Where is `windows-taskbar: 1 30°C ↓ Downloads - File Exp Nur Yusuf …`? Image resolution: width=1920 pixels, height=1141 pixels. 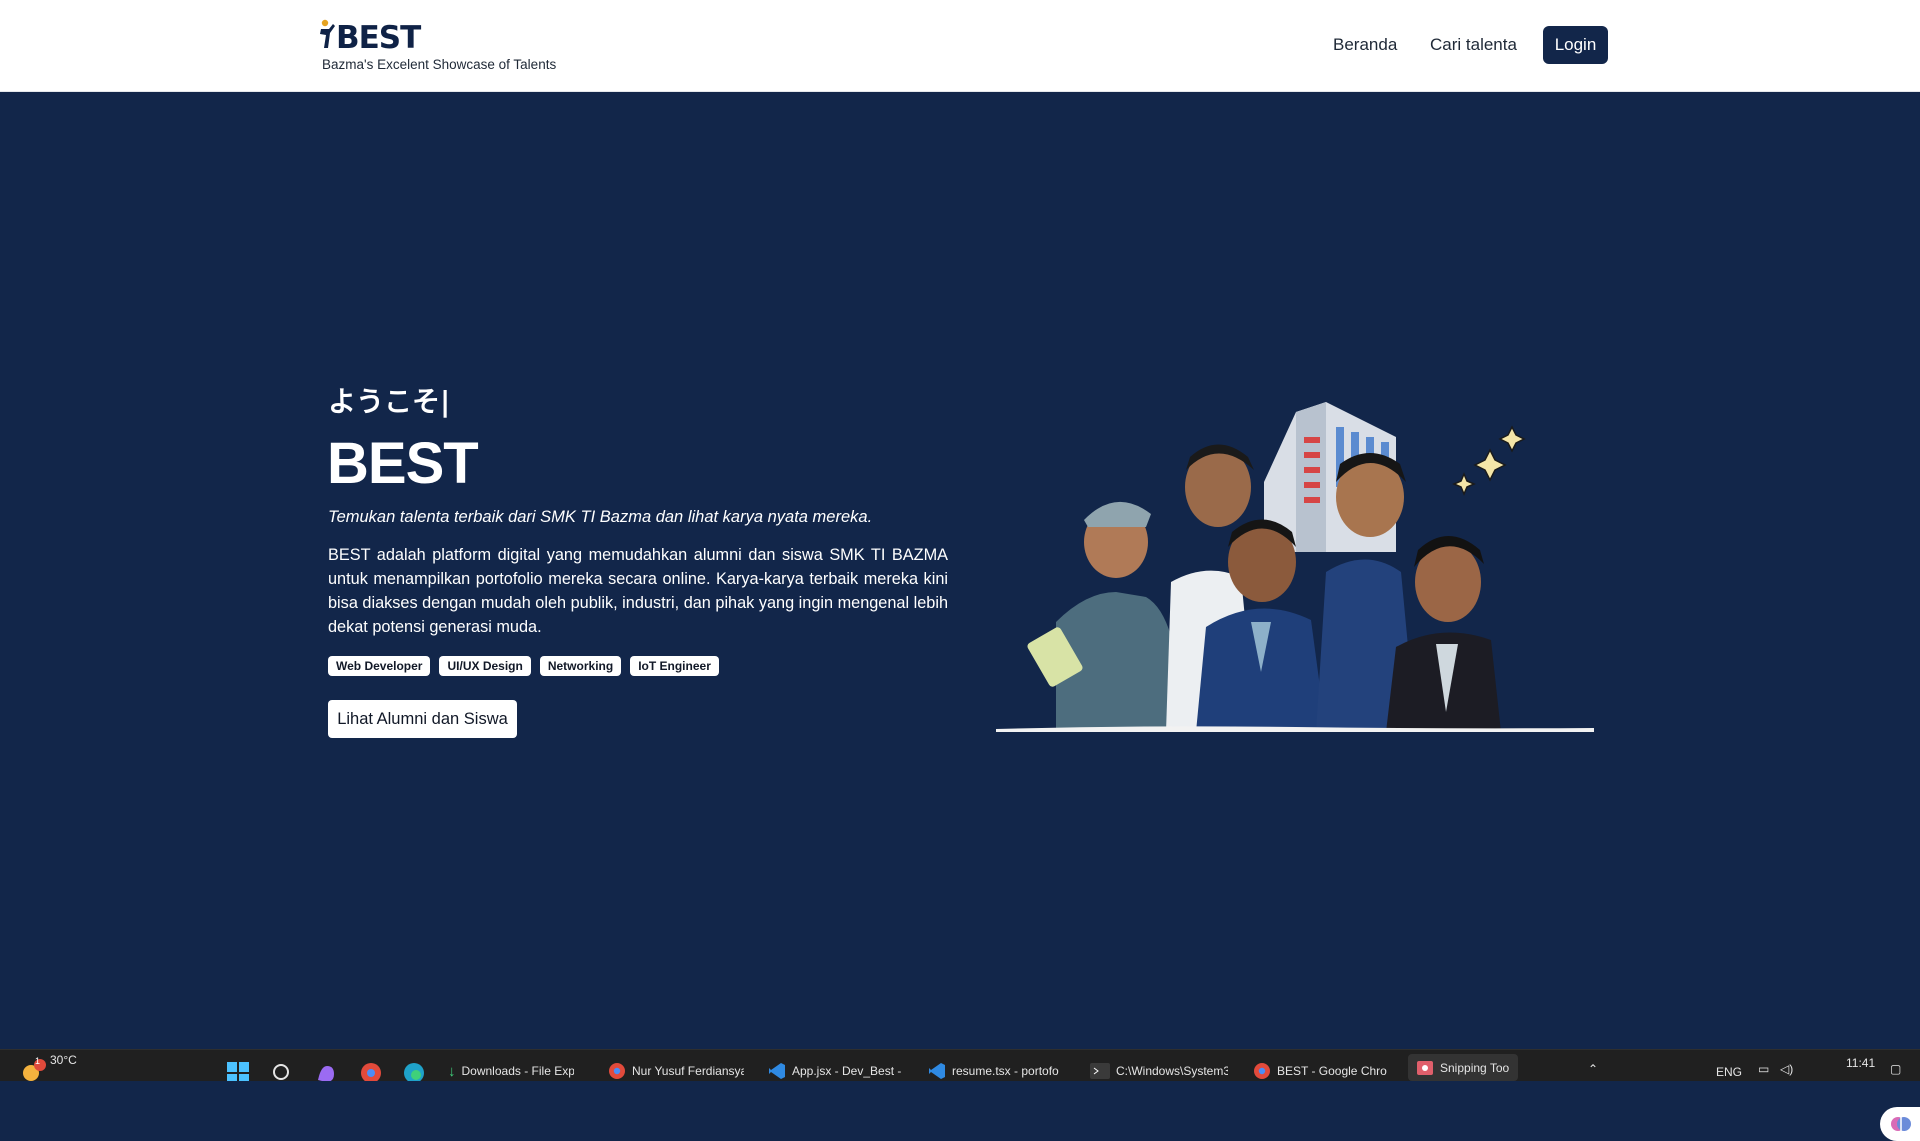 windows-taskbar: 1 30°C ↓ Downloads - File Exp Nur Yusuf … is located at coordinates (960, 1065).